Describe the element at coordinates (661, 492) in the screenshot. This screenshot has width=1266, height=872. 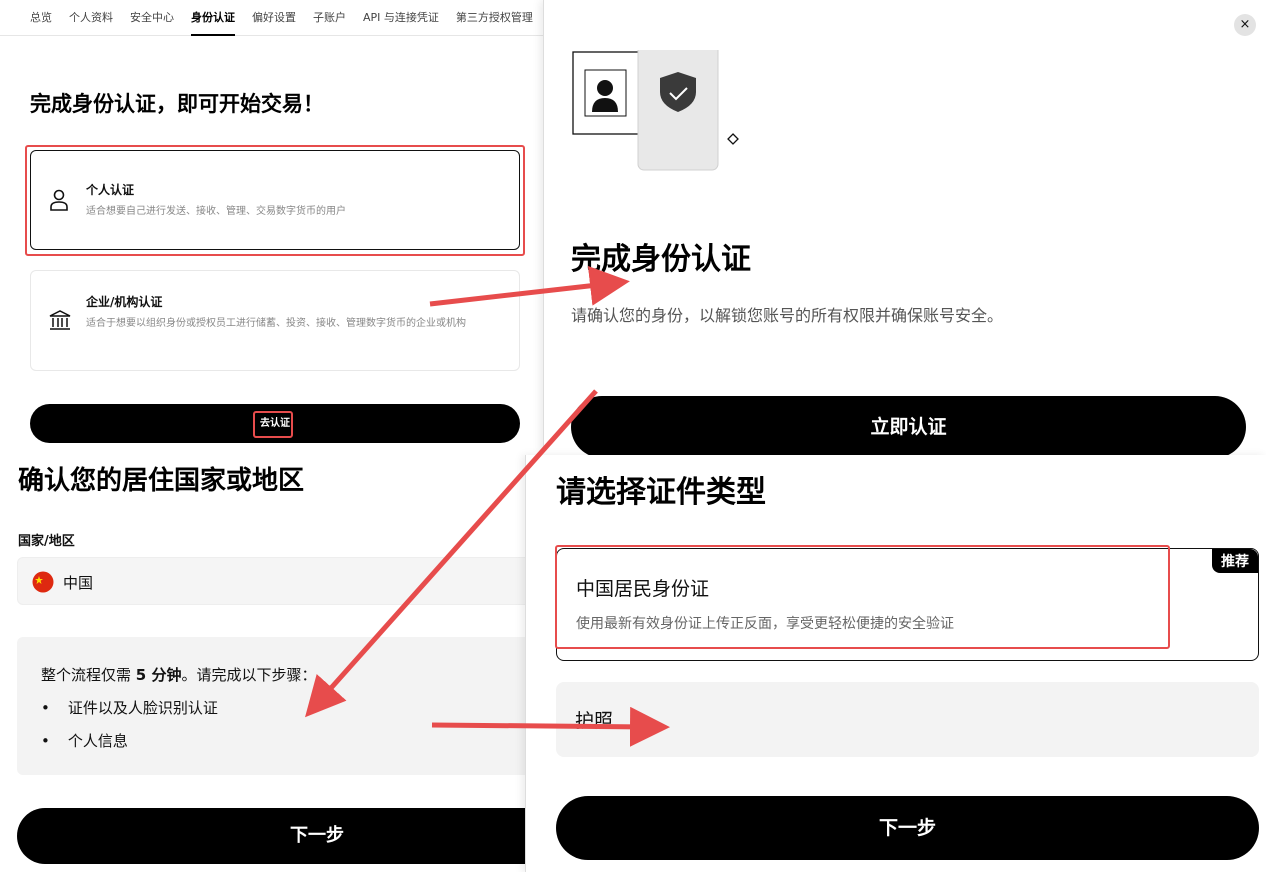
I see `page-title: 请选择证件类型` at that location.